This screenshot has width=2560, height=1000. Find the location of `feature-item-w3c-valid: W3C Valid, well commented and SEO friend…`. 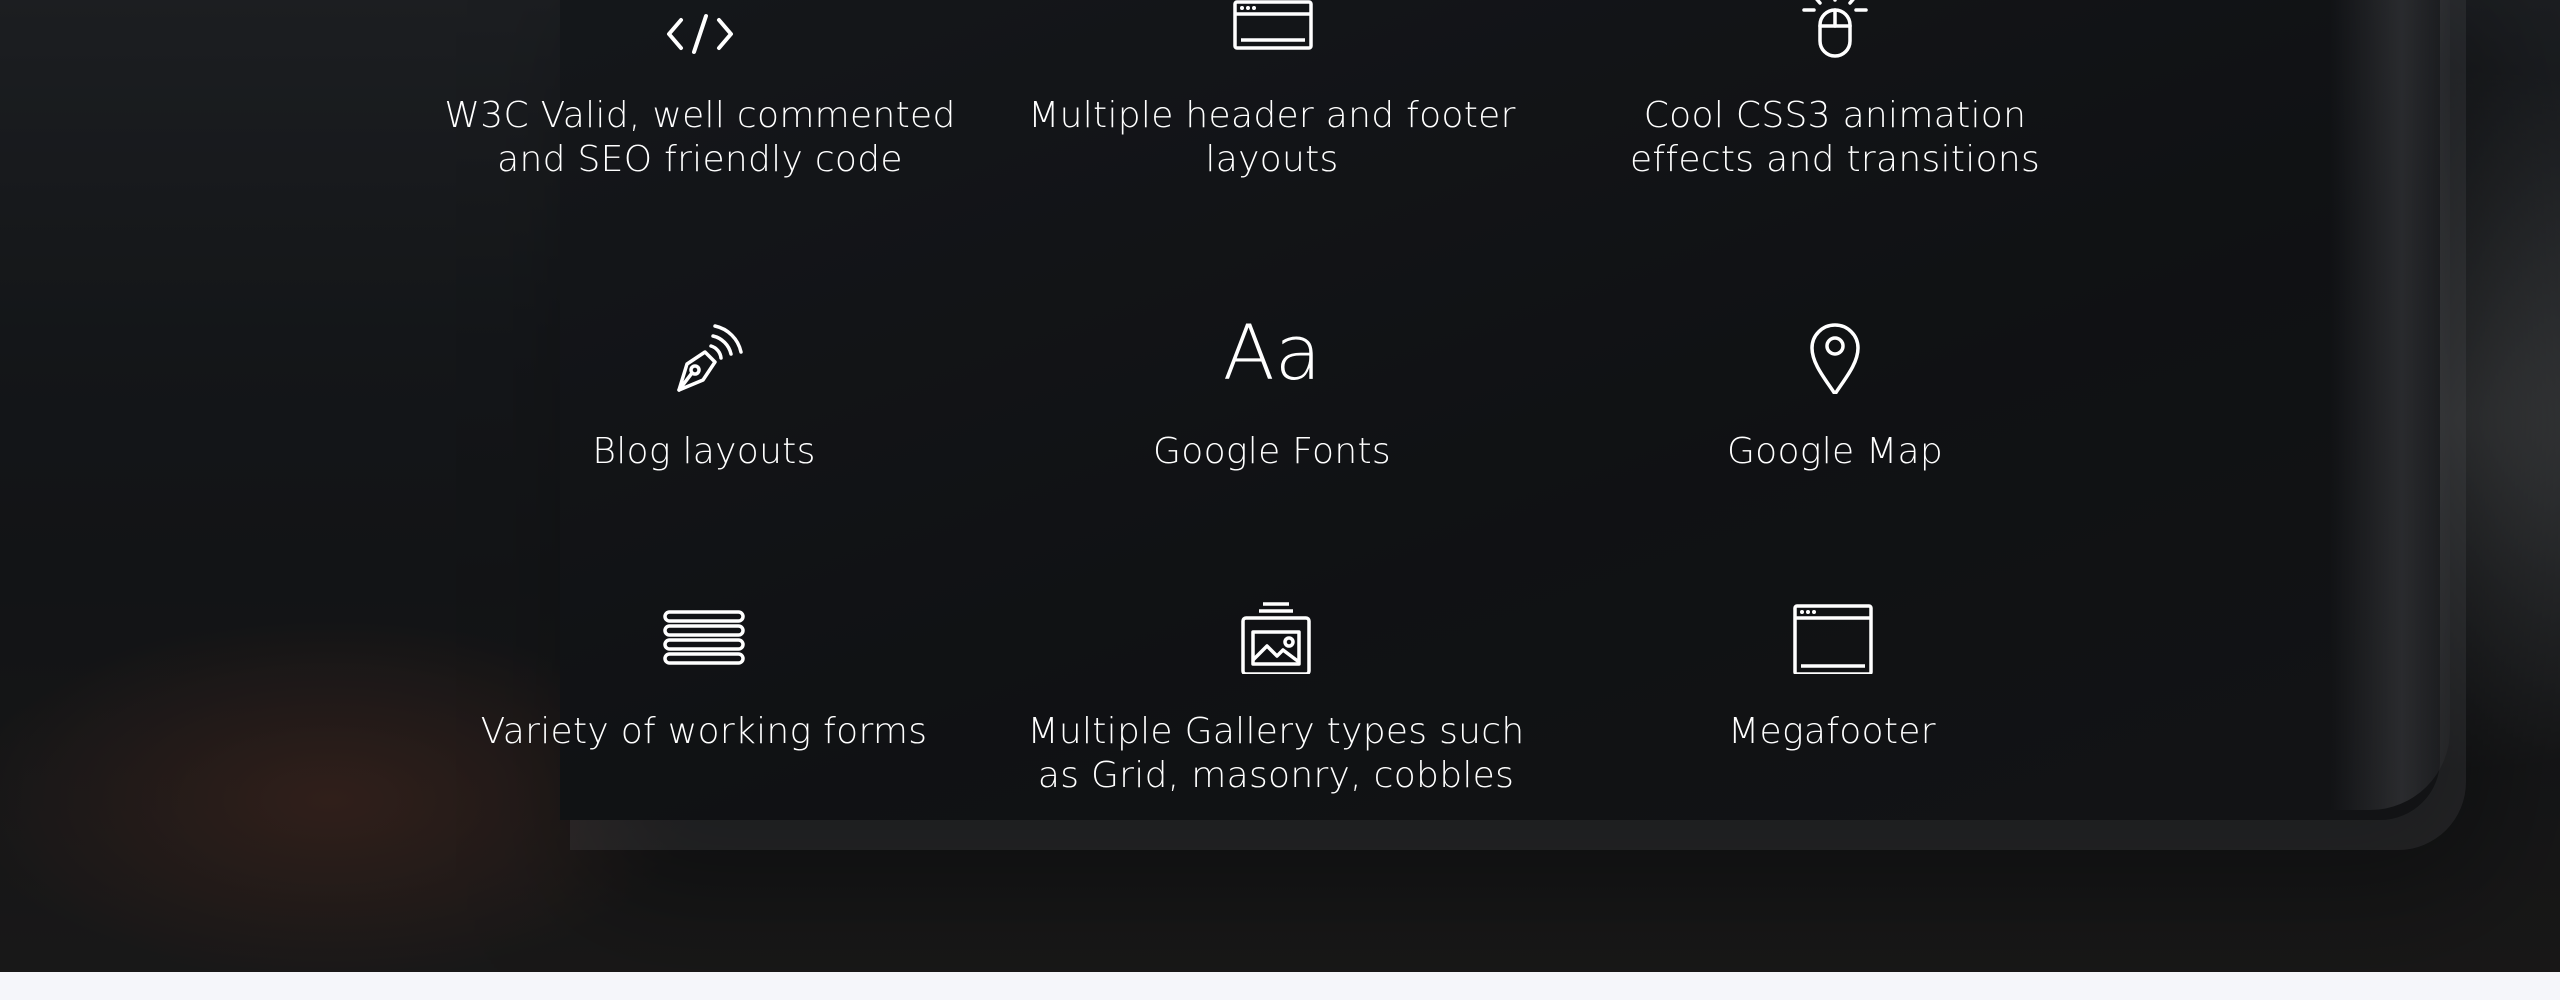

feature-item-w3c-valid: W3C Valid, well commented and SEO friend… is located at coordinates (700, 91).